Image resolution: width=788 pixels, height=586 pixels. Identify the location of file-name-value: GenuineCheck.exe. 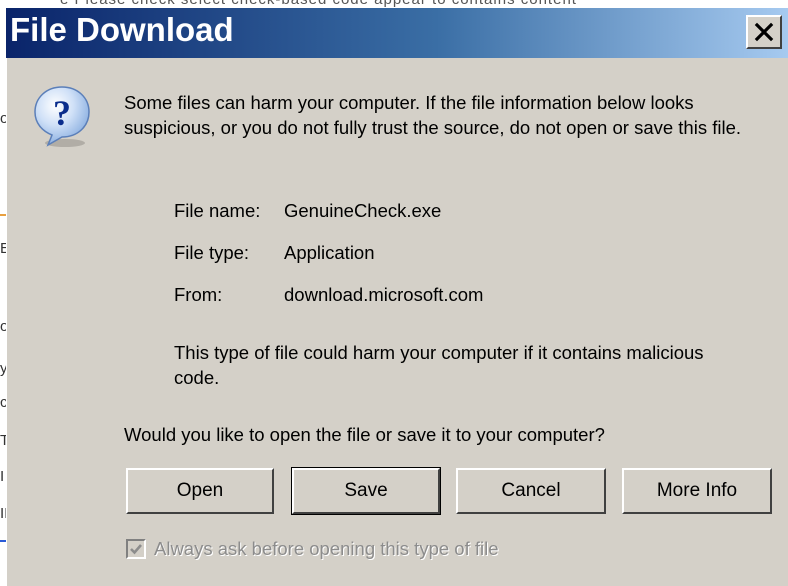
(363, 210).